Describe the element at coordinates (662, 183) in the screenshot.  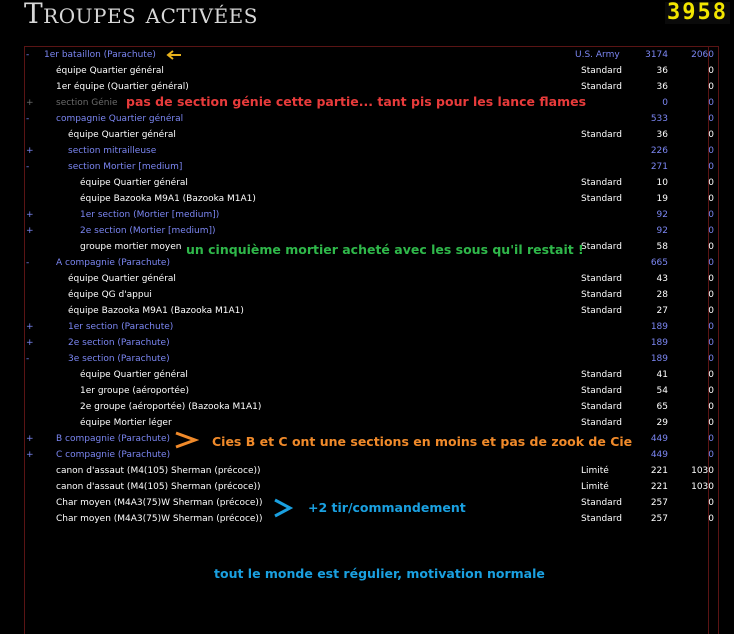
I see `unit-points: 10` at that location.